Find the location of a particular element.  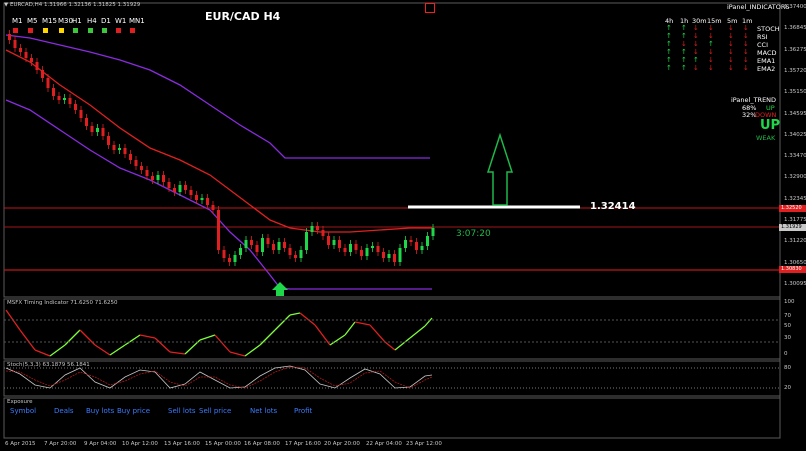

price-tick: 1.31220 is located at coordinates (795, 241).